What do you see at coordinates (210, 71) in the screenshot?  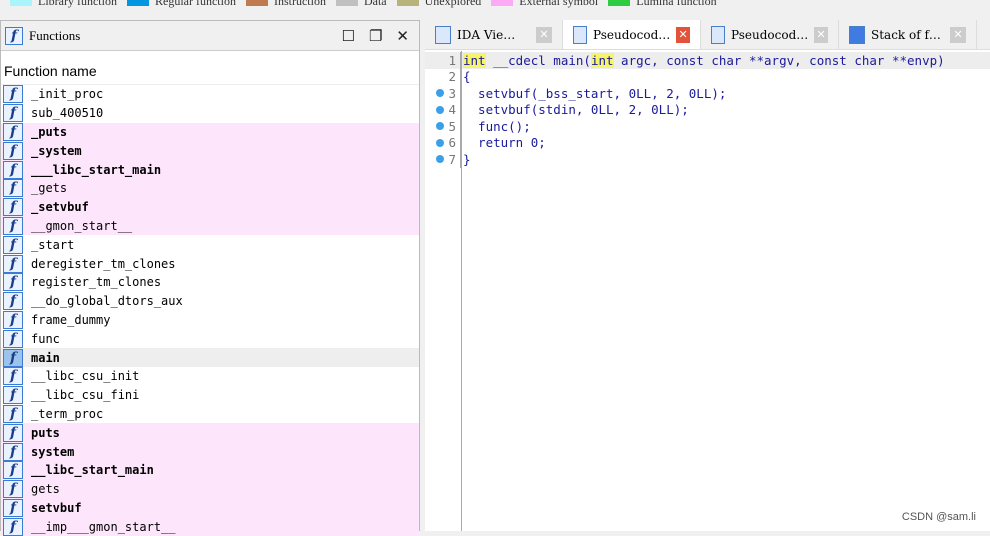 I see `column-header-function-name: Function name` at bounding box center [210, 71].